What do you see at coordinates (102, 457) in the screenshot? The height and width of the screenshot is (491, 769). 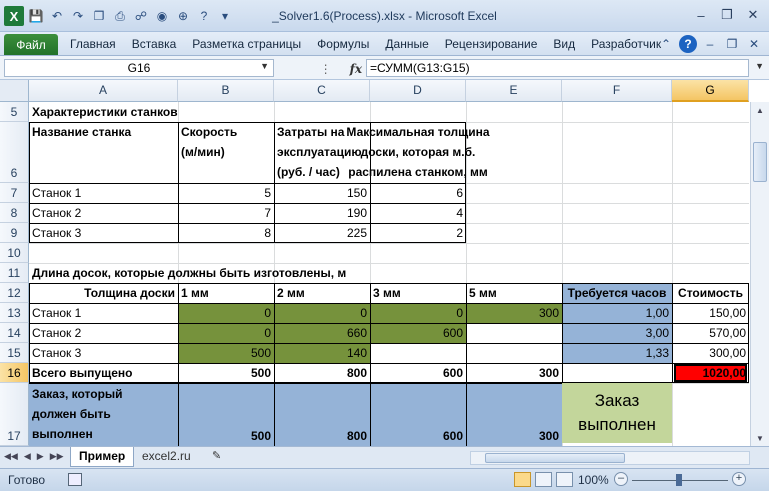 I see `sheet-tab-active: Пример` at bounding box center [102, 457].